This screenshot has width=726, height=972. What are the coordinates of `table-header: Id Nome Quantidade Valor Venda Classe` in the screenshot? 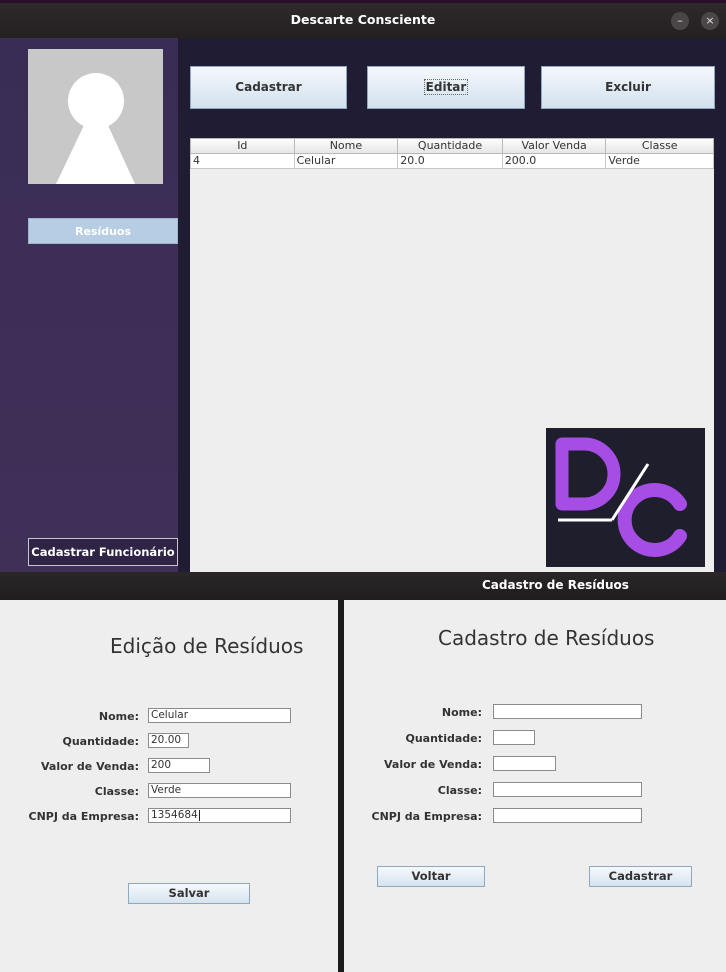 It's located at (452, 146).